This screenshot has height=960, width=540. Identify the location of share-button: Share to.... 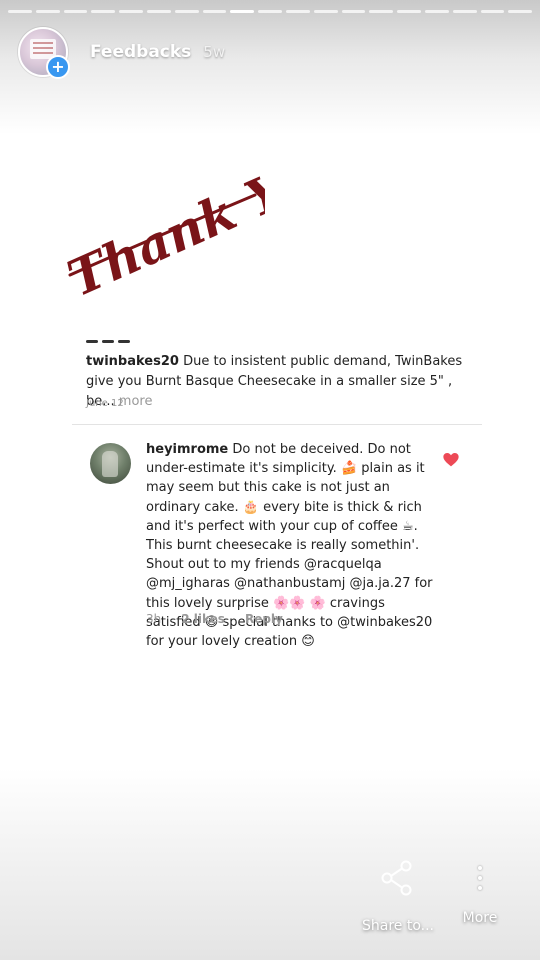
(398, 897).